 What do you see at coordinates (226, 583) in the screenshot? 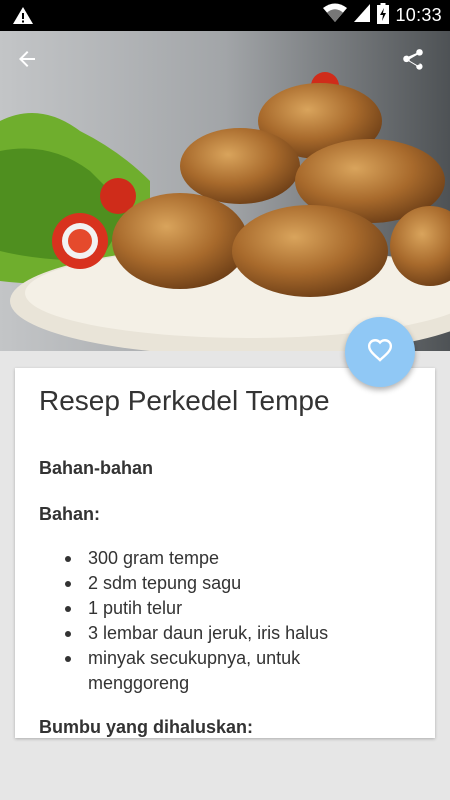
I see `list-item: 2 sdm tepung sagu` at bounding box center [226, 583].